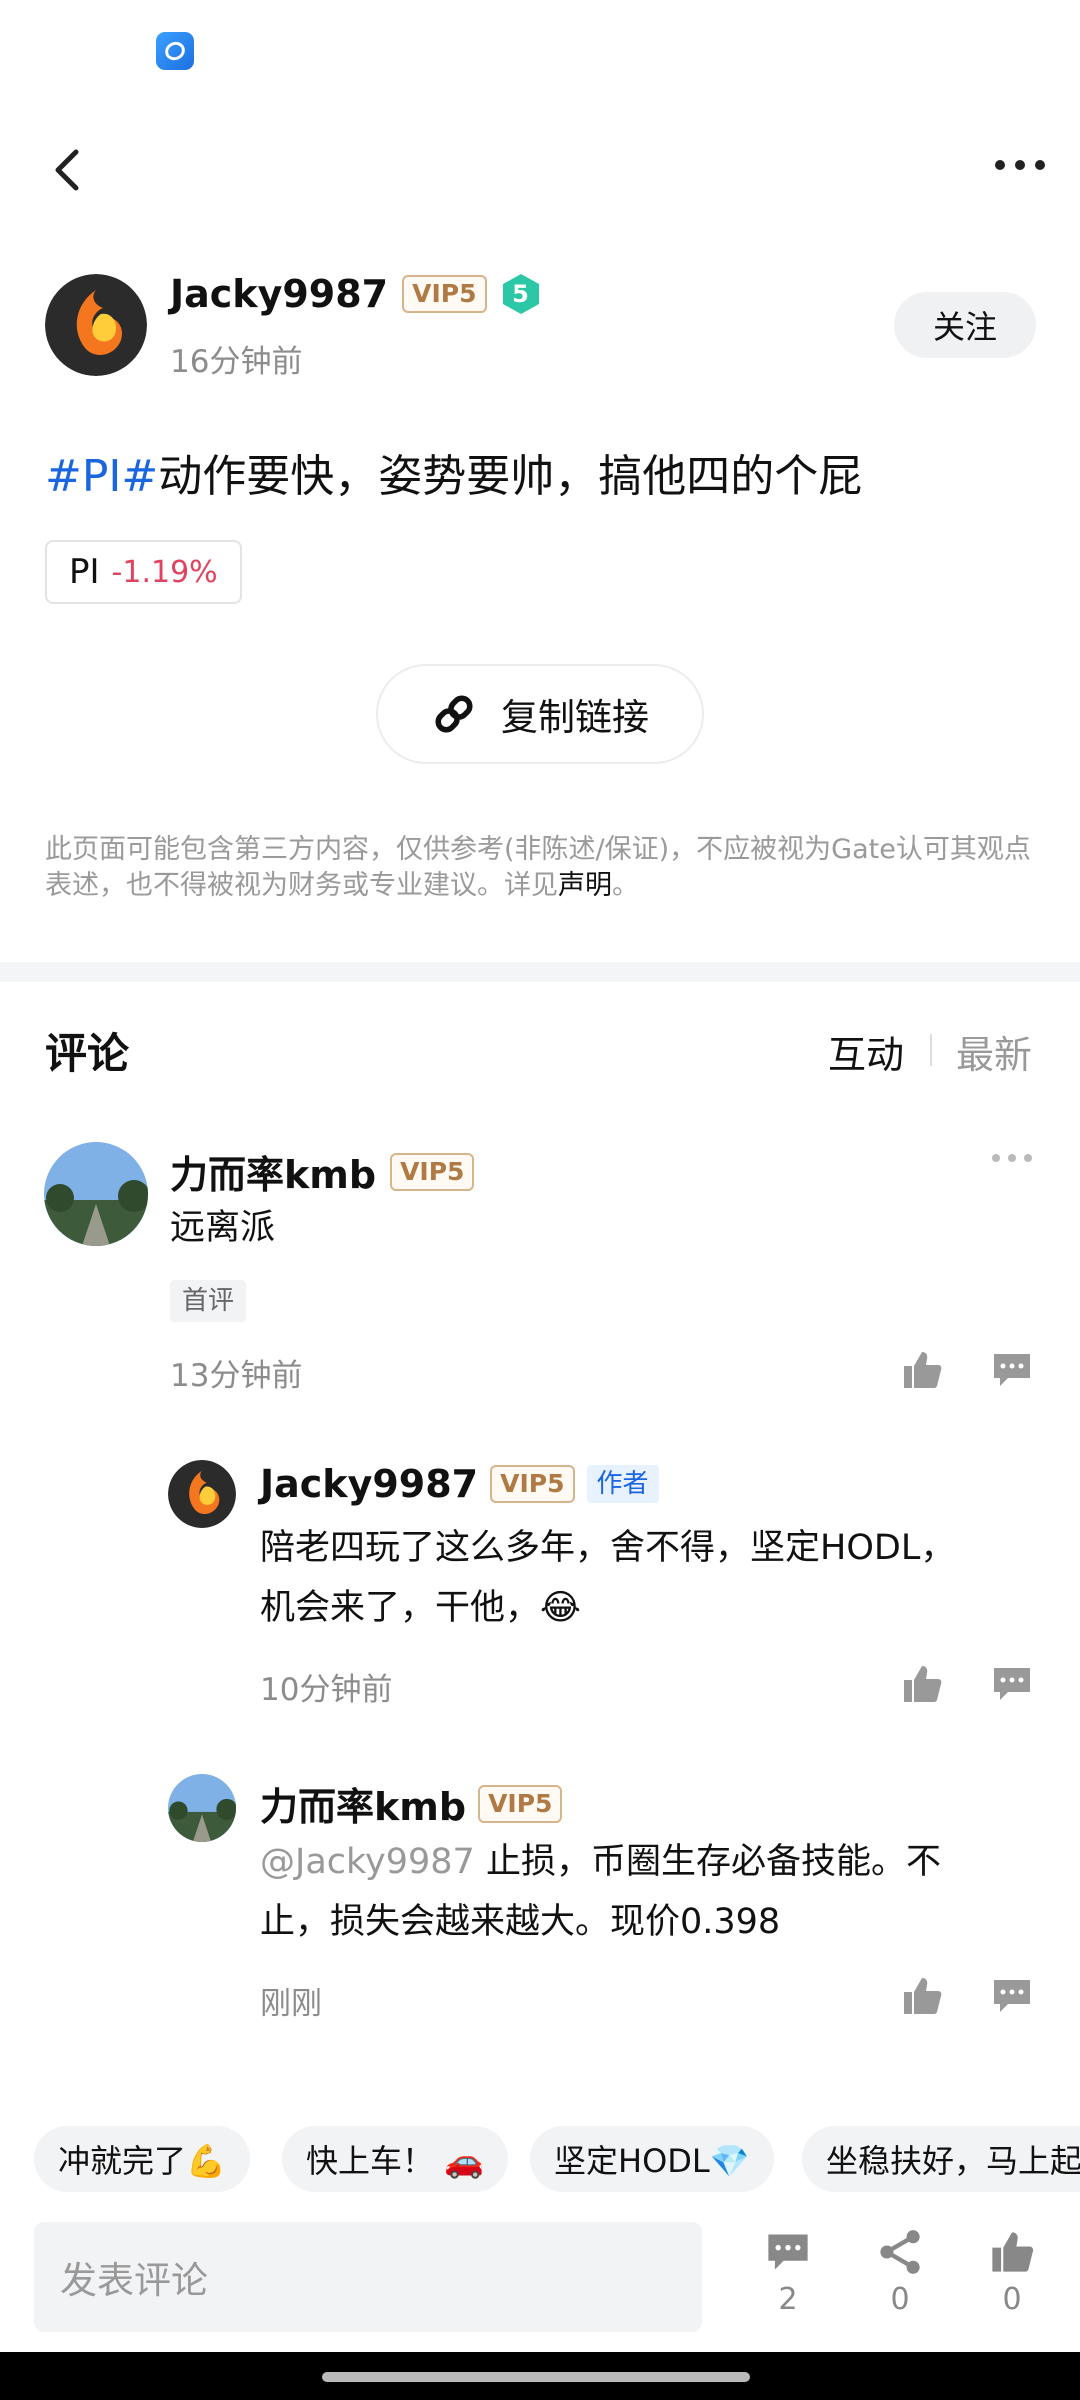  I want to click on quick-reply-chip: 坚定HODL💎, so click(652, 2159).